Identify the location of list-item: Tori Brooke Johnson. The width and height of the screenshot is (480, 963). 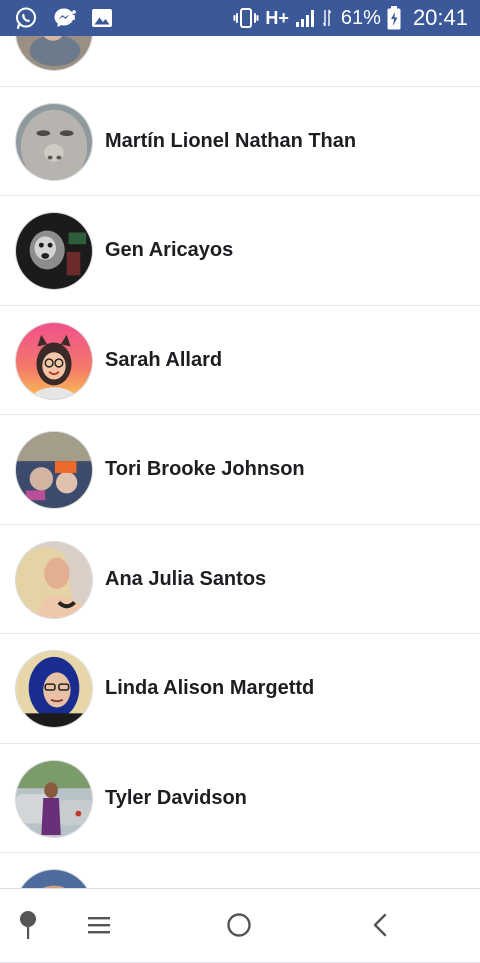
(240, 470).